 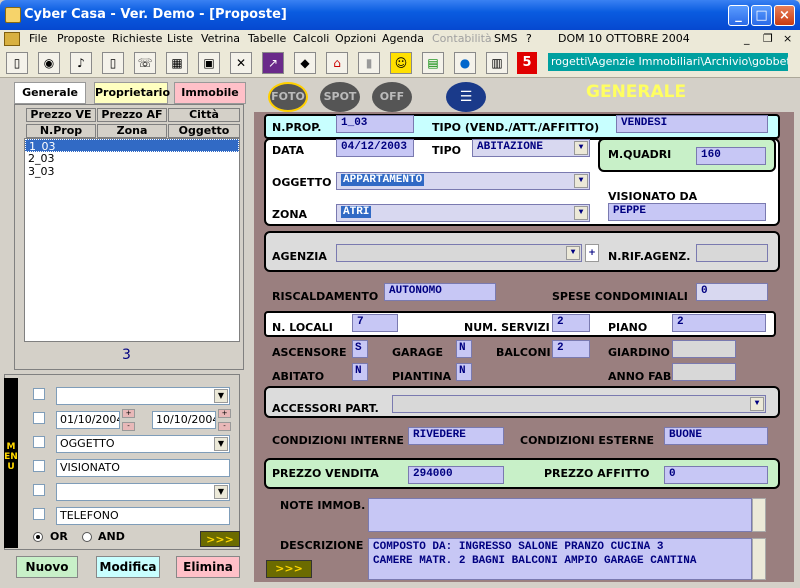 What do you see at coordinates (145, 63) in the screenshot?
I see `phone-icon: ☏` at bounding box center [145, 63].